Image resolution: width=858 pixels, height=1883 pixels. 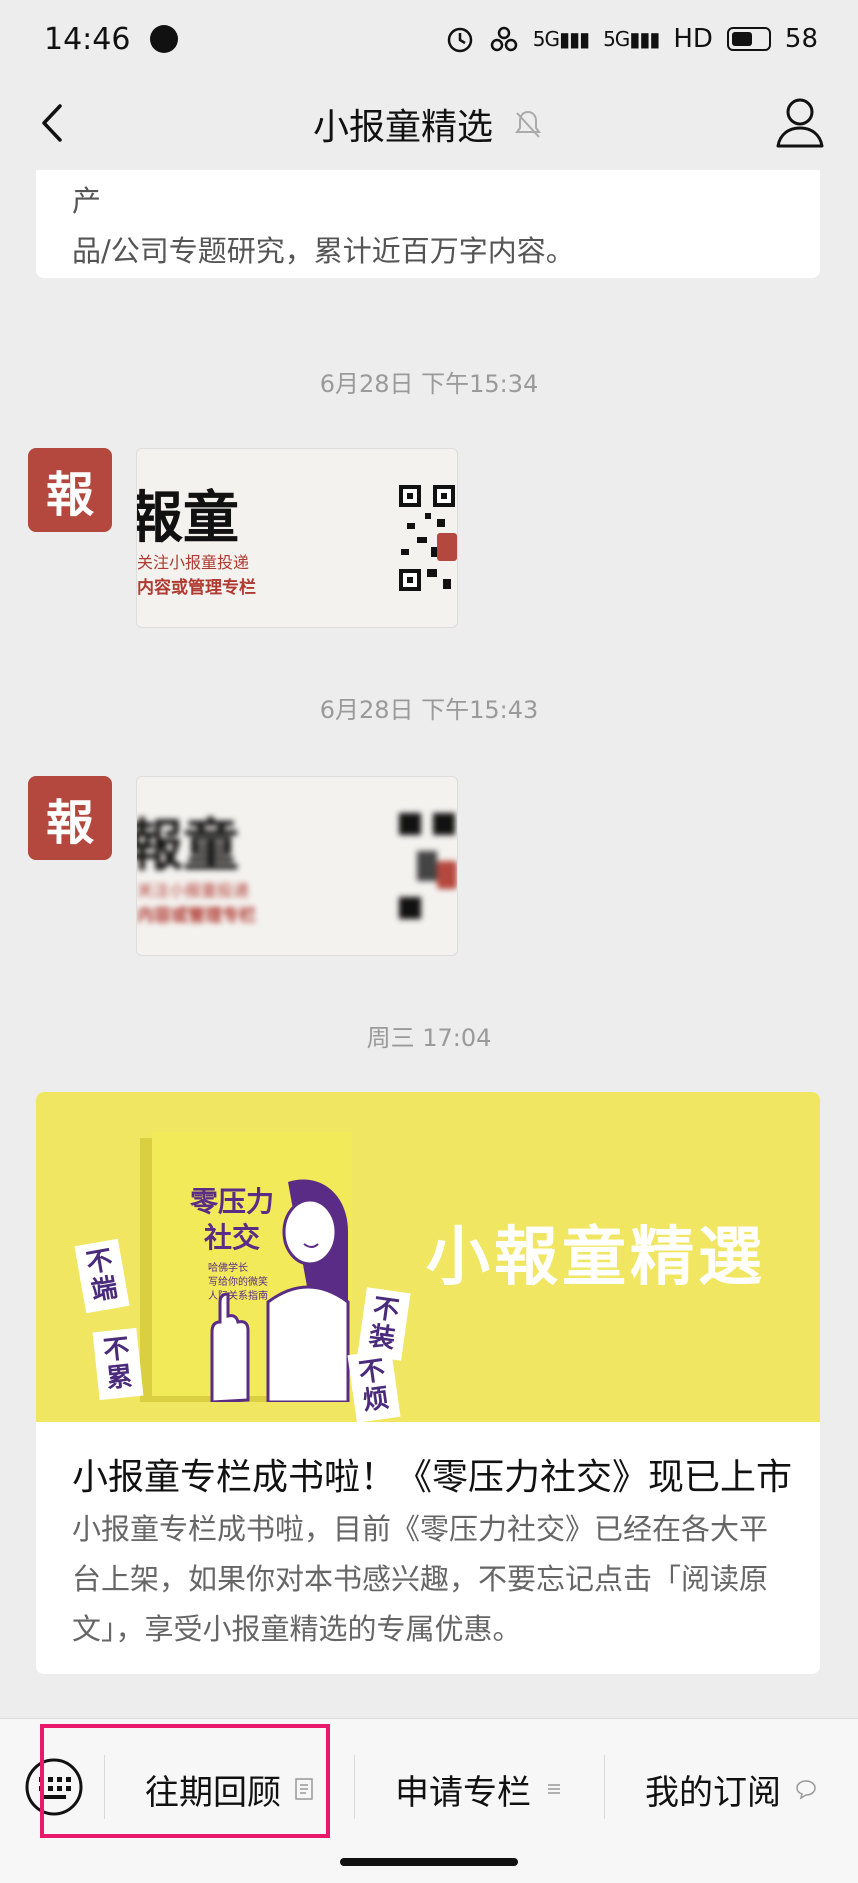 What do you see at coordinates (297, 538) in the screenshot?
I see `image-message-1: 報童 关注小报童投递 内容或管理专栏` at bounding box center [297, 538].